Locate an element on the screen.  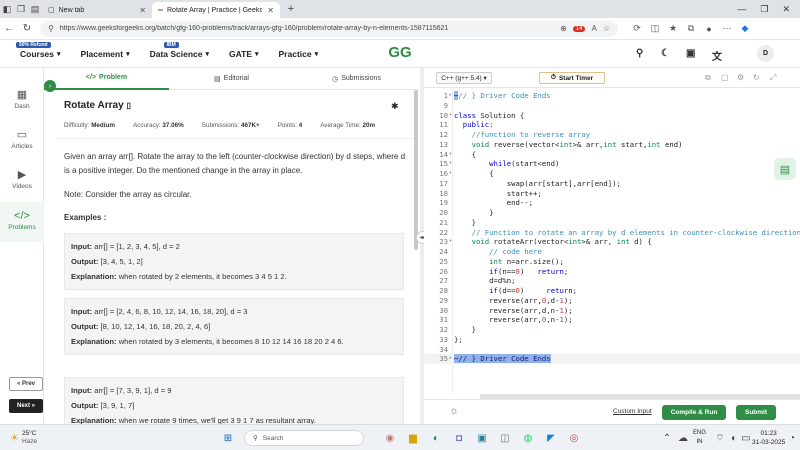
refresh-button: ↻ is located at coordinates (27, 28).